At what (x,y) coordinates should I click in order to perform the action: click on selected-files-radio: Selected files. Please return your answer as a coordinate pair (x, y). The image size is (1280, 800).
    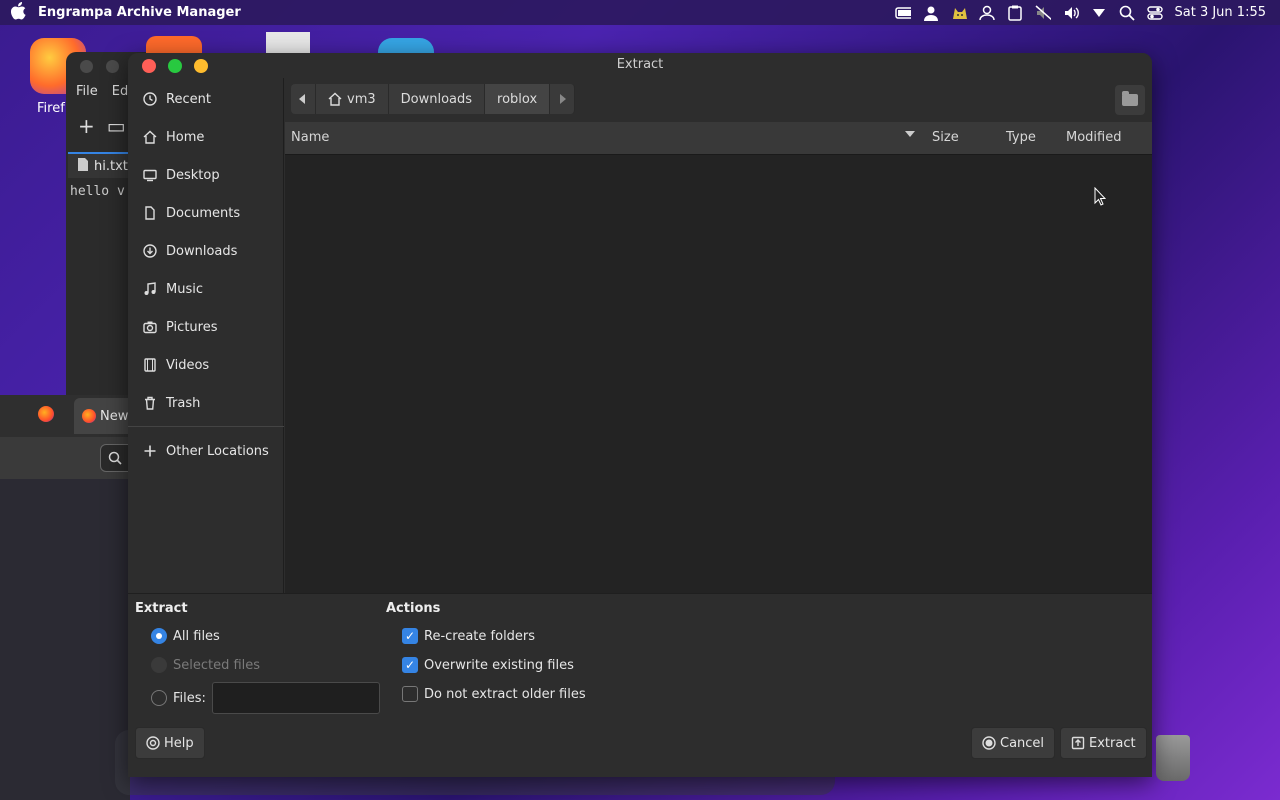
    Looking at the image, I should click on (205, 665).